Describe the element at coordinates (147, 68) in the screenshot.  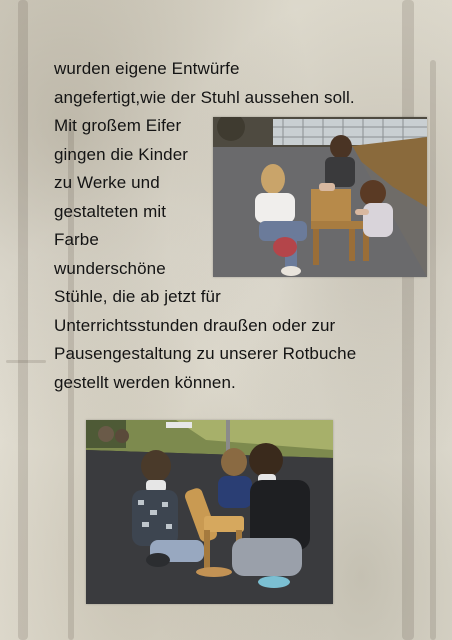
I see `text-line: wurden eigene Entwürfe` at that location.